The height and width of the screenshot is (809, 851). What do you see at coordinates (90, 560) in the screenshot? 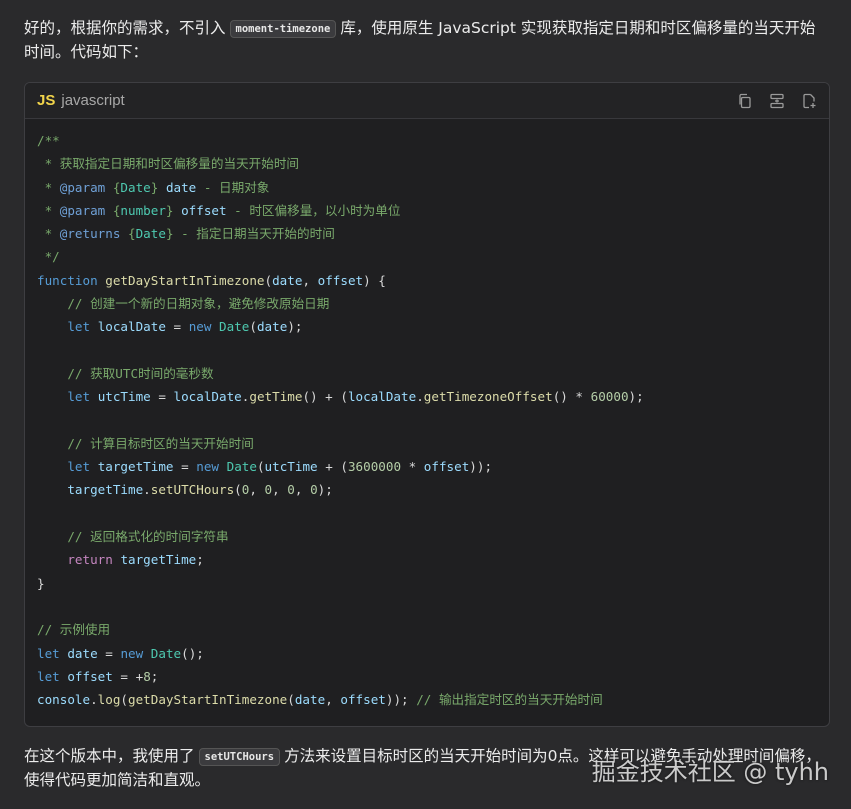
I see `code-token: return` at bounding box center [90, 560].